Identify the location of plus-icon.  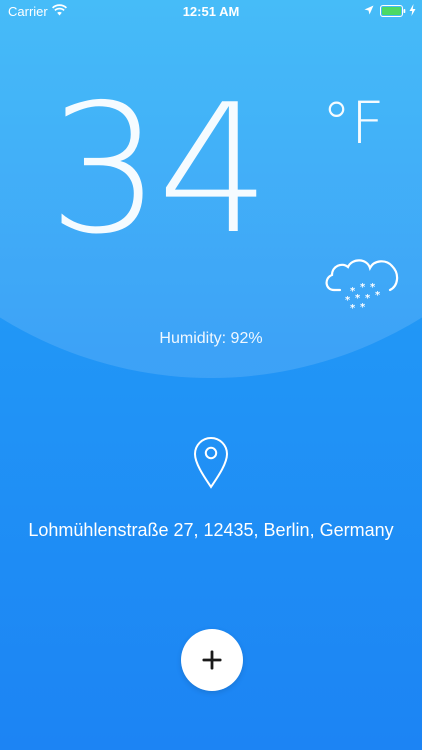
(212, 660).